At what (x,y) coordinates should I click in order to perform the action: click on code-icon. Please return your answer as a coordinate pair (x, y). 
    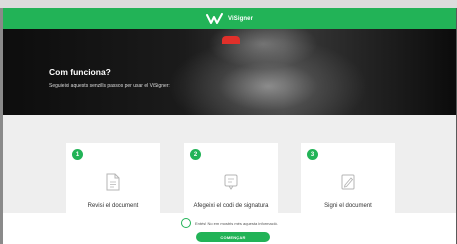
    Looking at the image, I should click on (231, 182).